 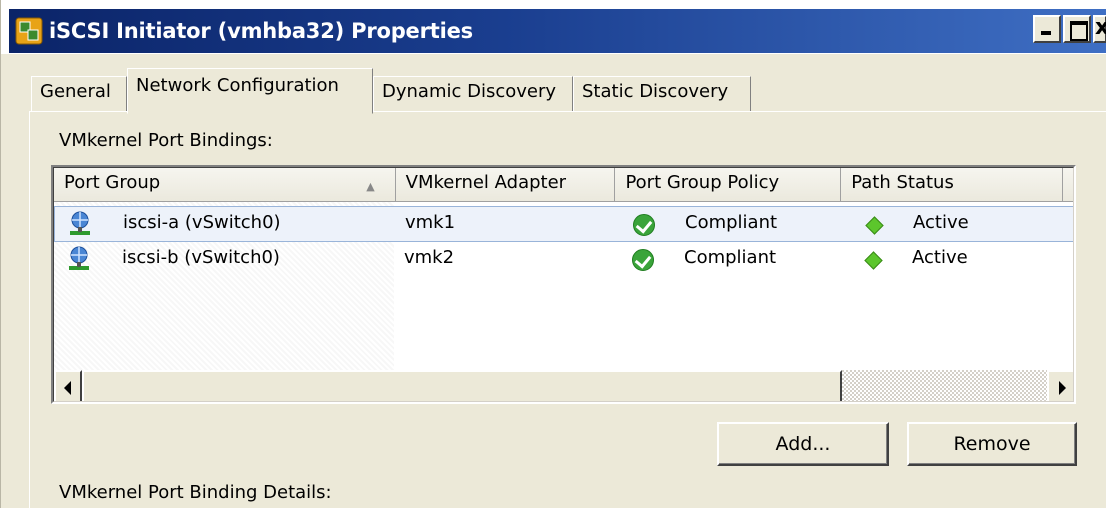 I want to click on remove-button: Remove, so click(x=992, y=444).